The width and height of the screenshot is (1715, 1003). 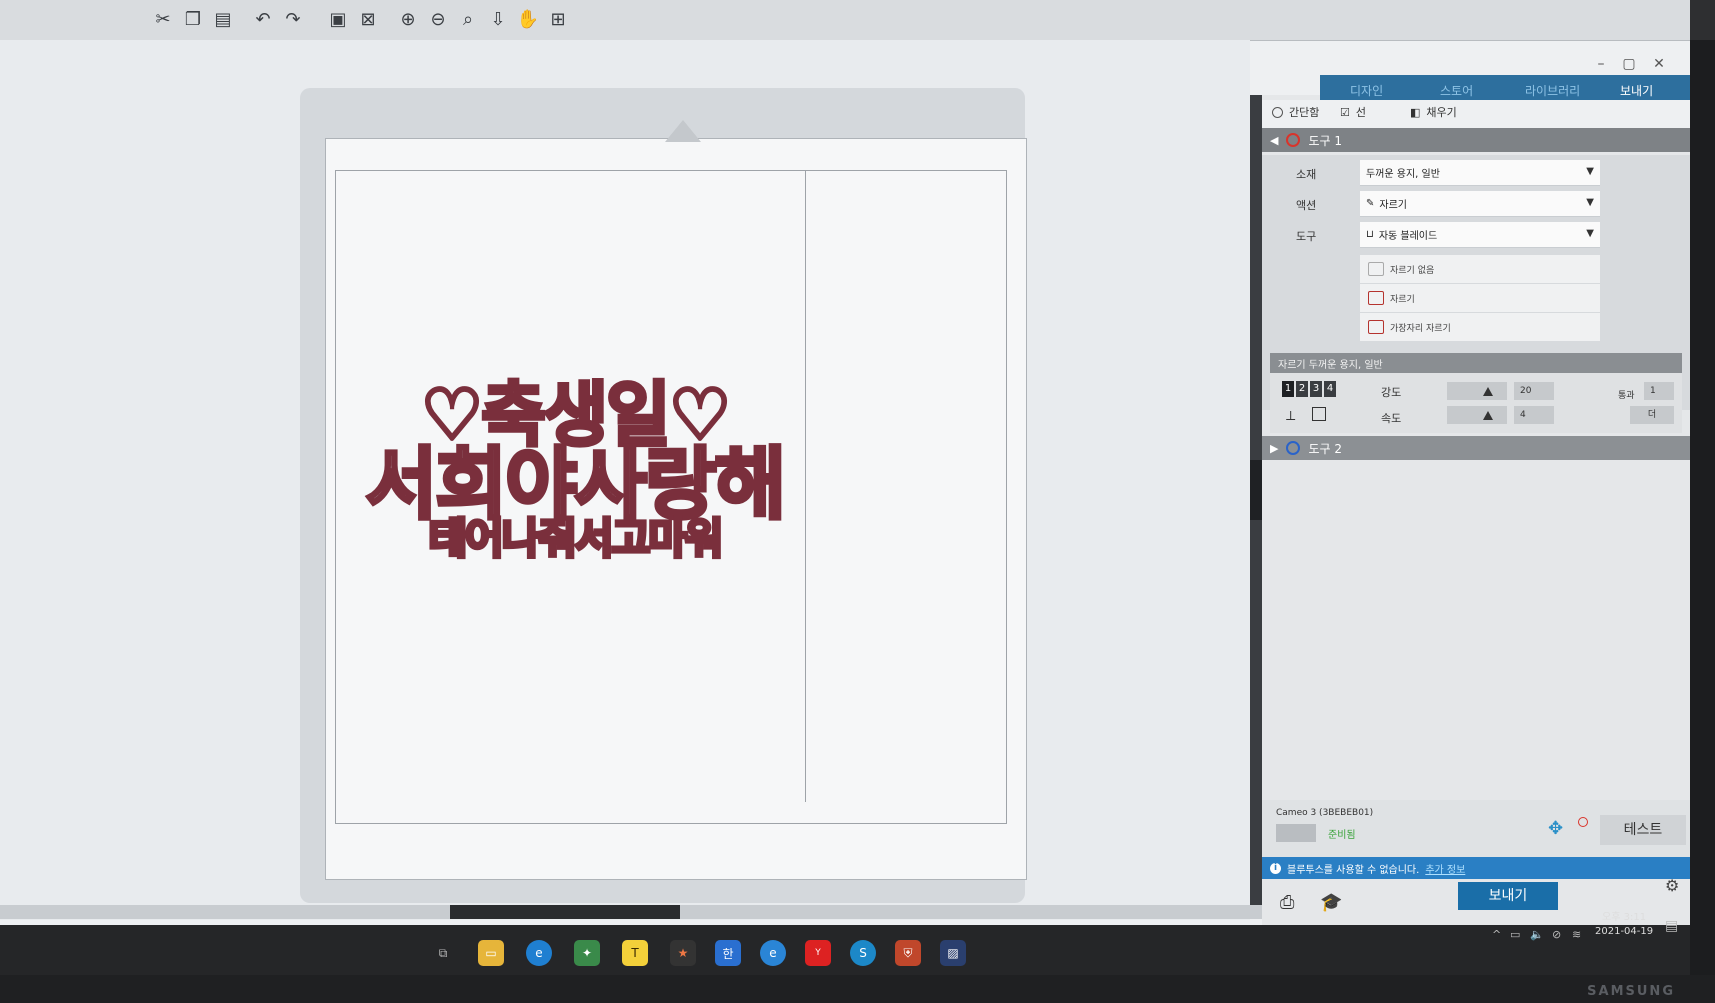 I want to click on submode-fill-label: 채우기, so click(x=1441, y=112).